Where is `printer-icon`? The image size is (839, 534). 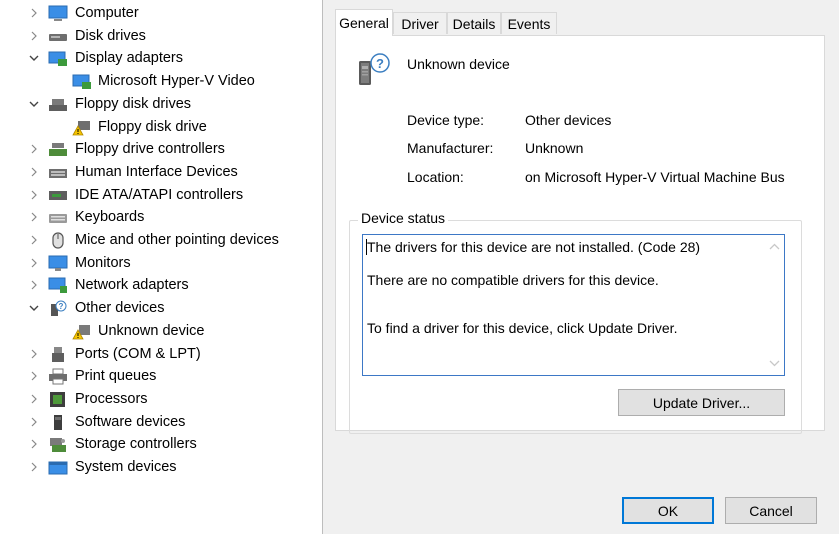
printer-icon is located at coordinates (58, 376).